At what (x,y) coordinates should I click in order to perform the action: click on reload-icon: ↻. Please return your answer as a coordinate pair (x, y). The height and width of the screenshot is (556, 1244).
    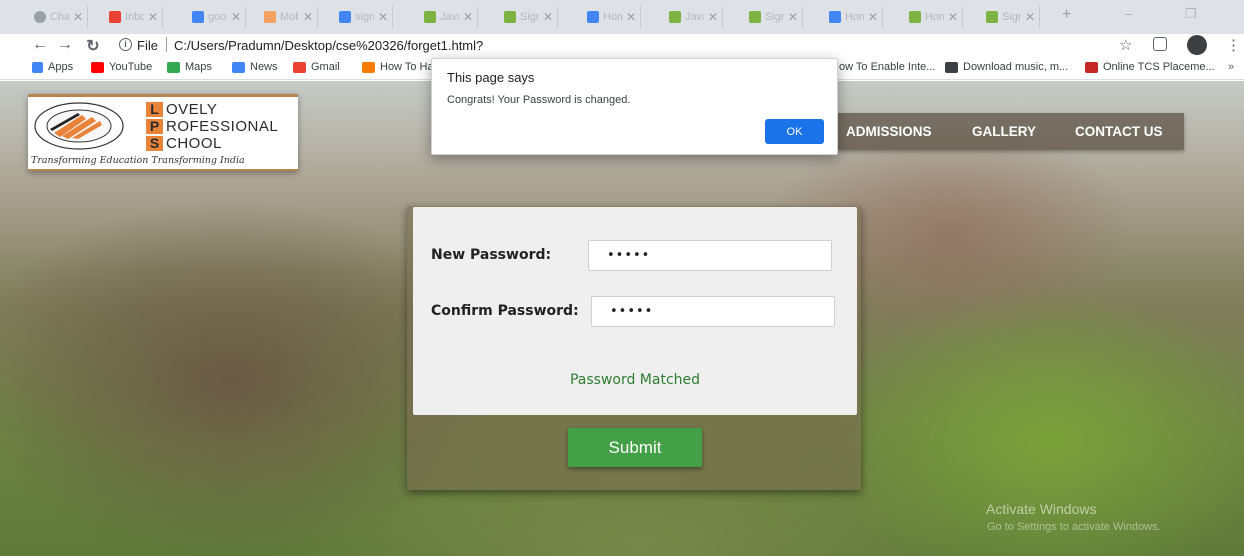
    Looking at the image, I should click on (93, 46).